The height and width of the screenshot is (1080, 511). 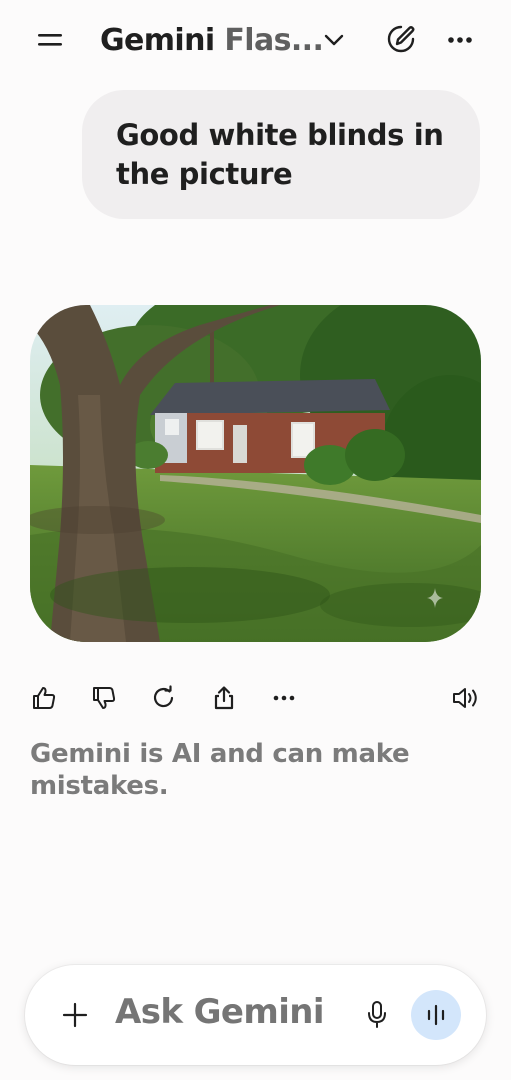 What do you see at coordinates (401, 39) in the screenshot?
I see `edit-icon` at bounding box center [401, 39].